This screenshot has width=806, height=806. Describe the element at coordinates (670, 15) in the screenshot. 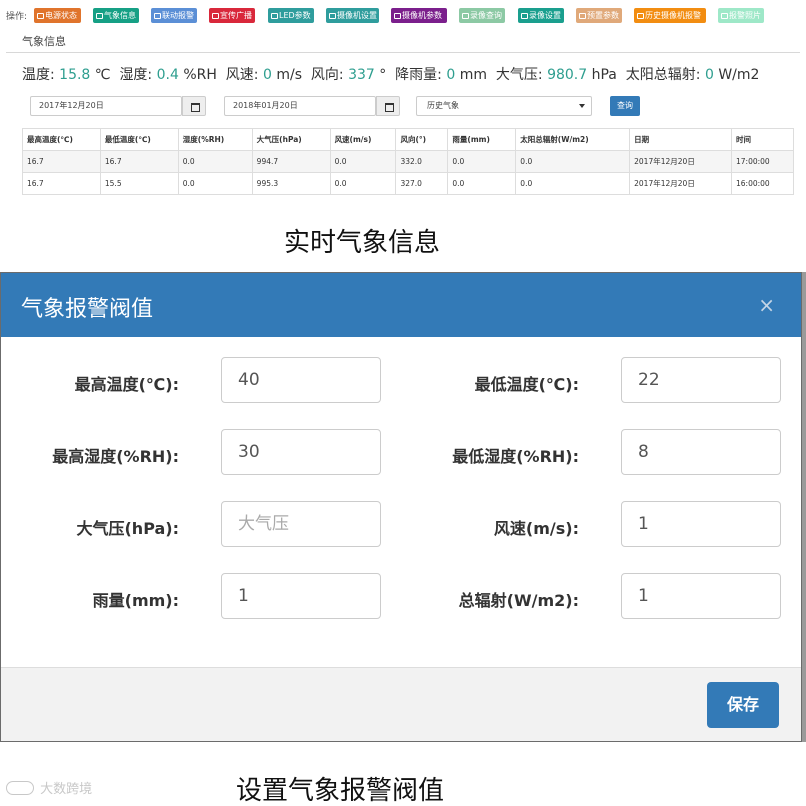

I see `op-button: 历史摄像机报警` at that location.